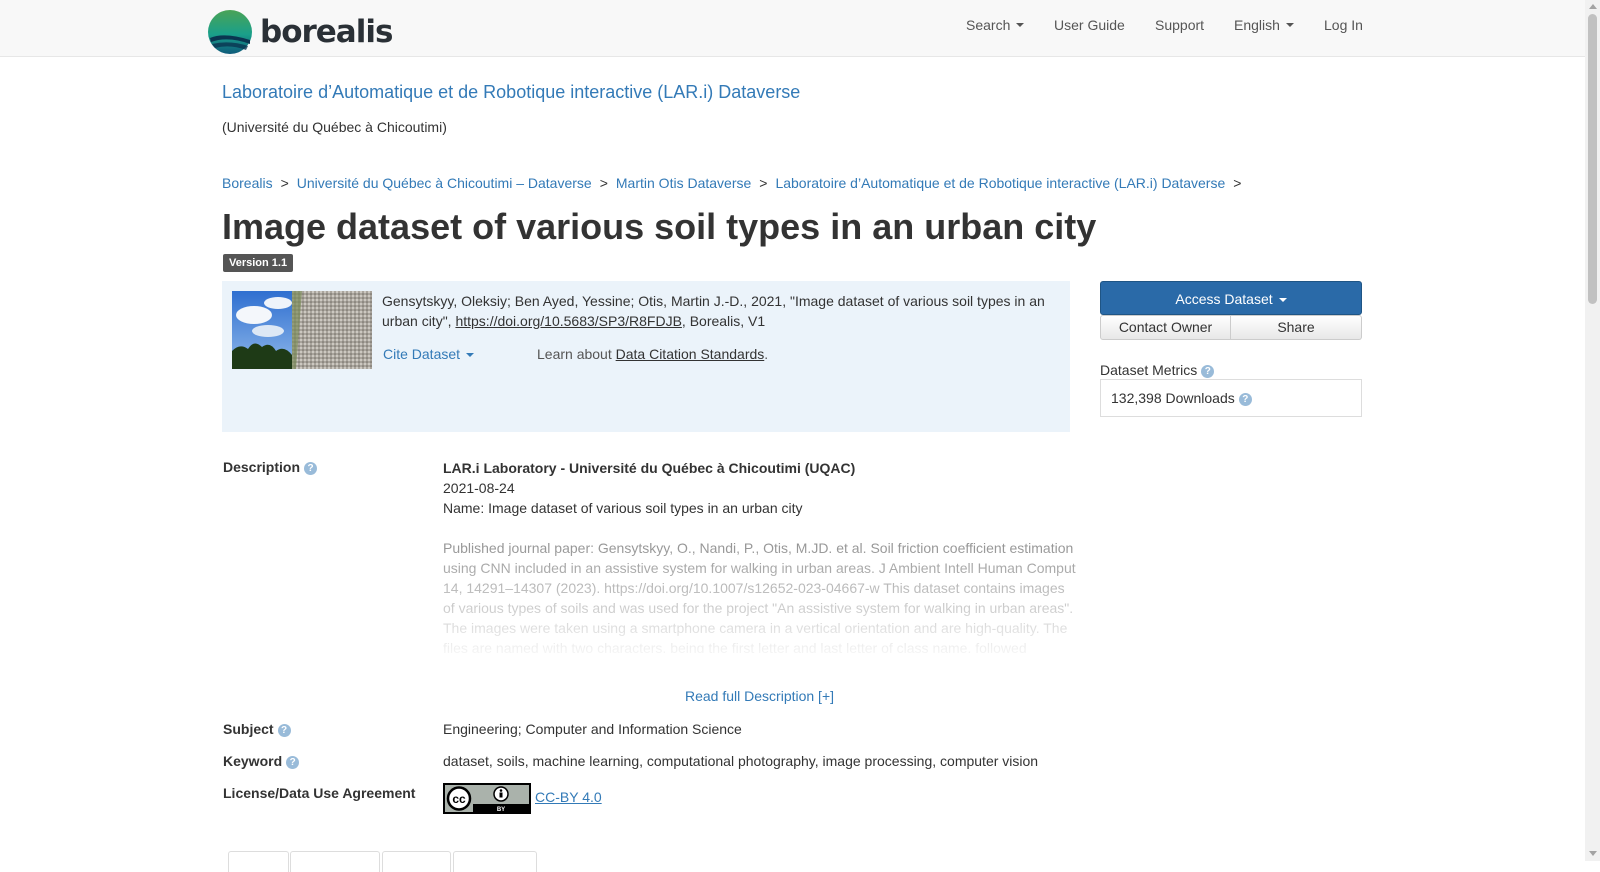 This screenshot has height=872, width=1600. Describe the element at coordinates (230, 32) in the screenshot. I see `borealis-logo-icon` at that location.